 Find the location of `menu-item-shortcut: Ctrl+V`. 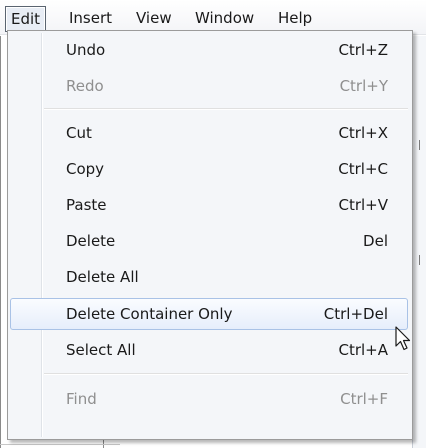

menu-item-shortcut: Ctrl+V is located at coordinates (363, 205).